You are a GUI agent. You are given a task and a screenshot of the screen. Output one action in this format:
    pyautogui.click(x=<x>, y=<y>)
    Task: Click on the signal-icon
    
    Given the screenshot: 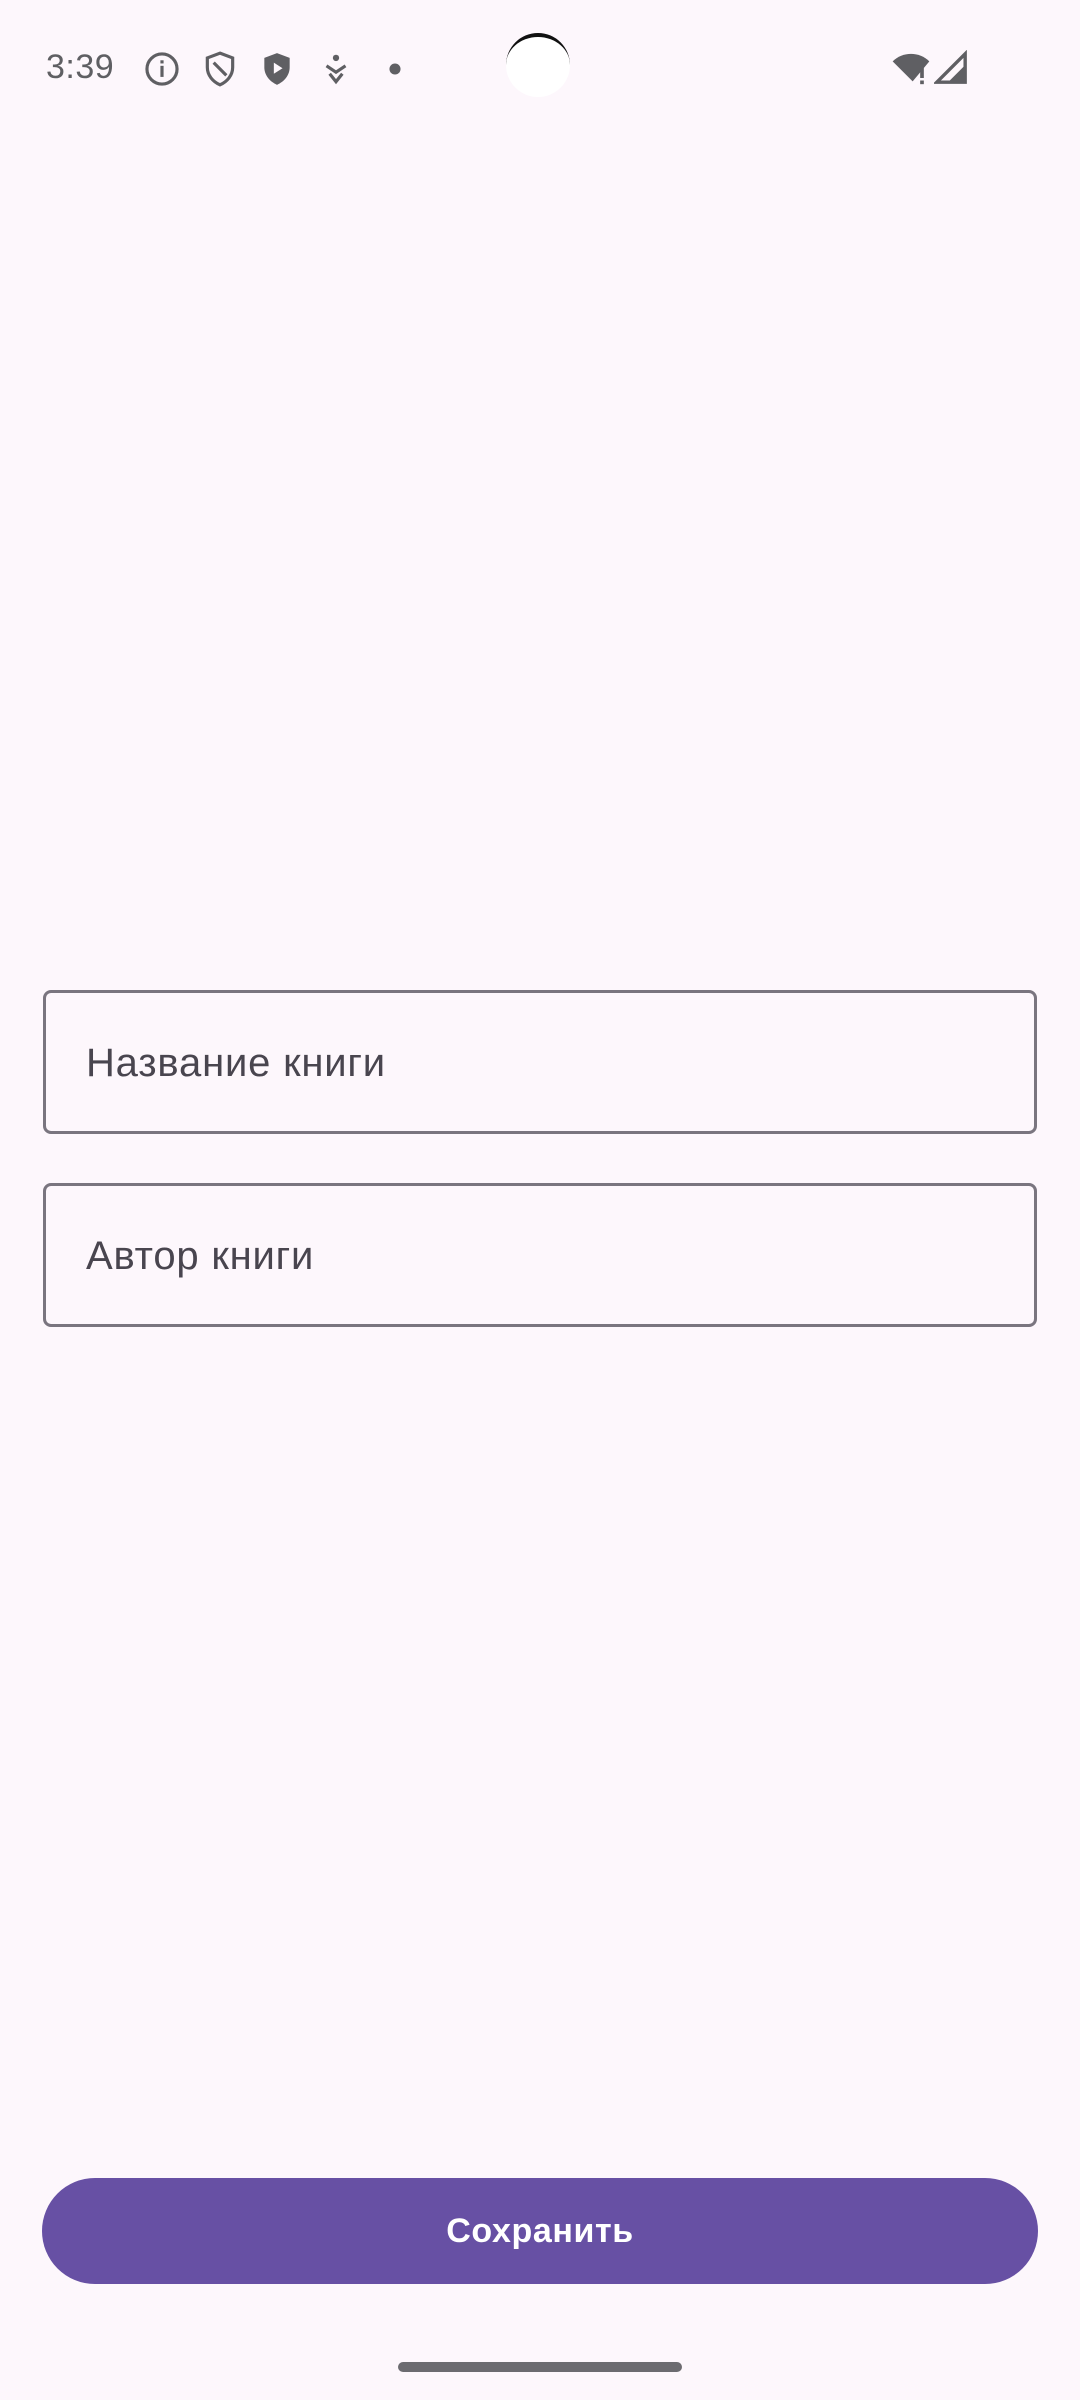 What is the action you would take?
    pyautogui.click(x=951, y=68)
    